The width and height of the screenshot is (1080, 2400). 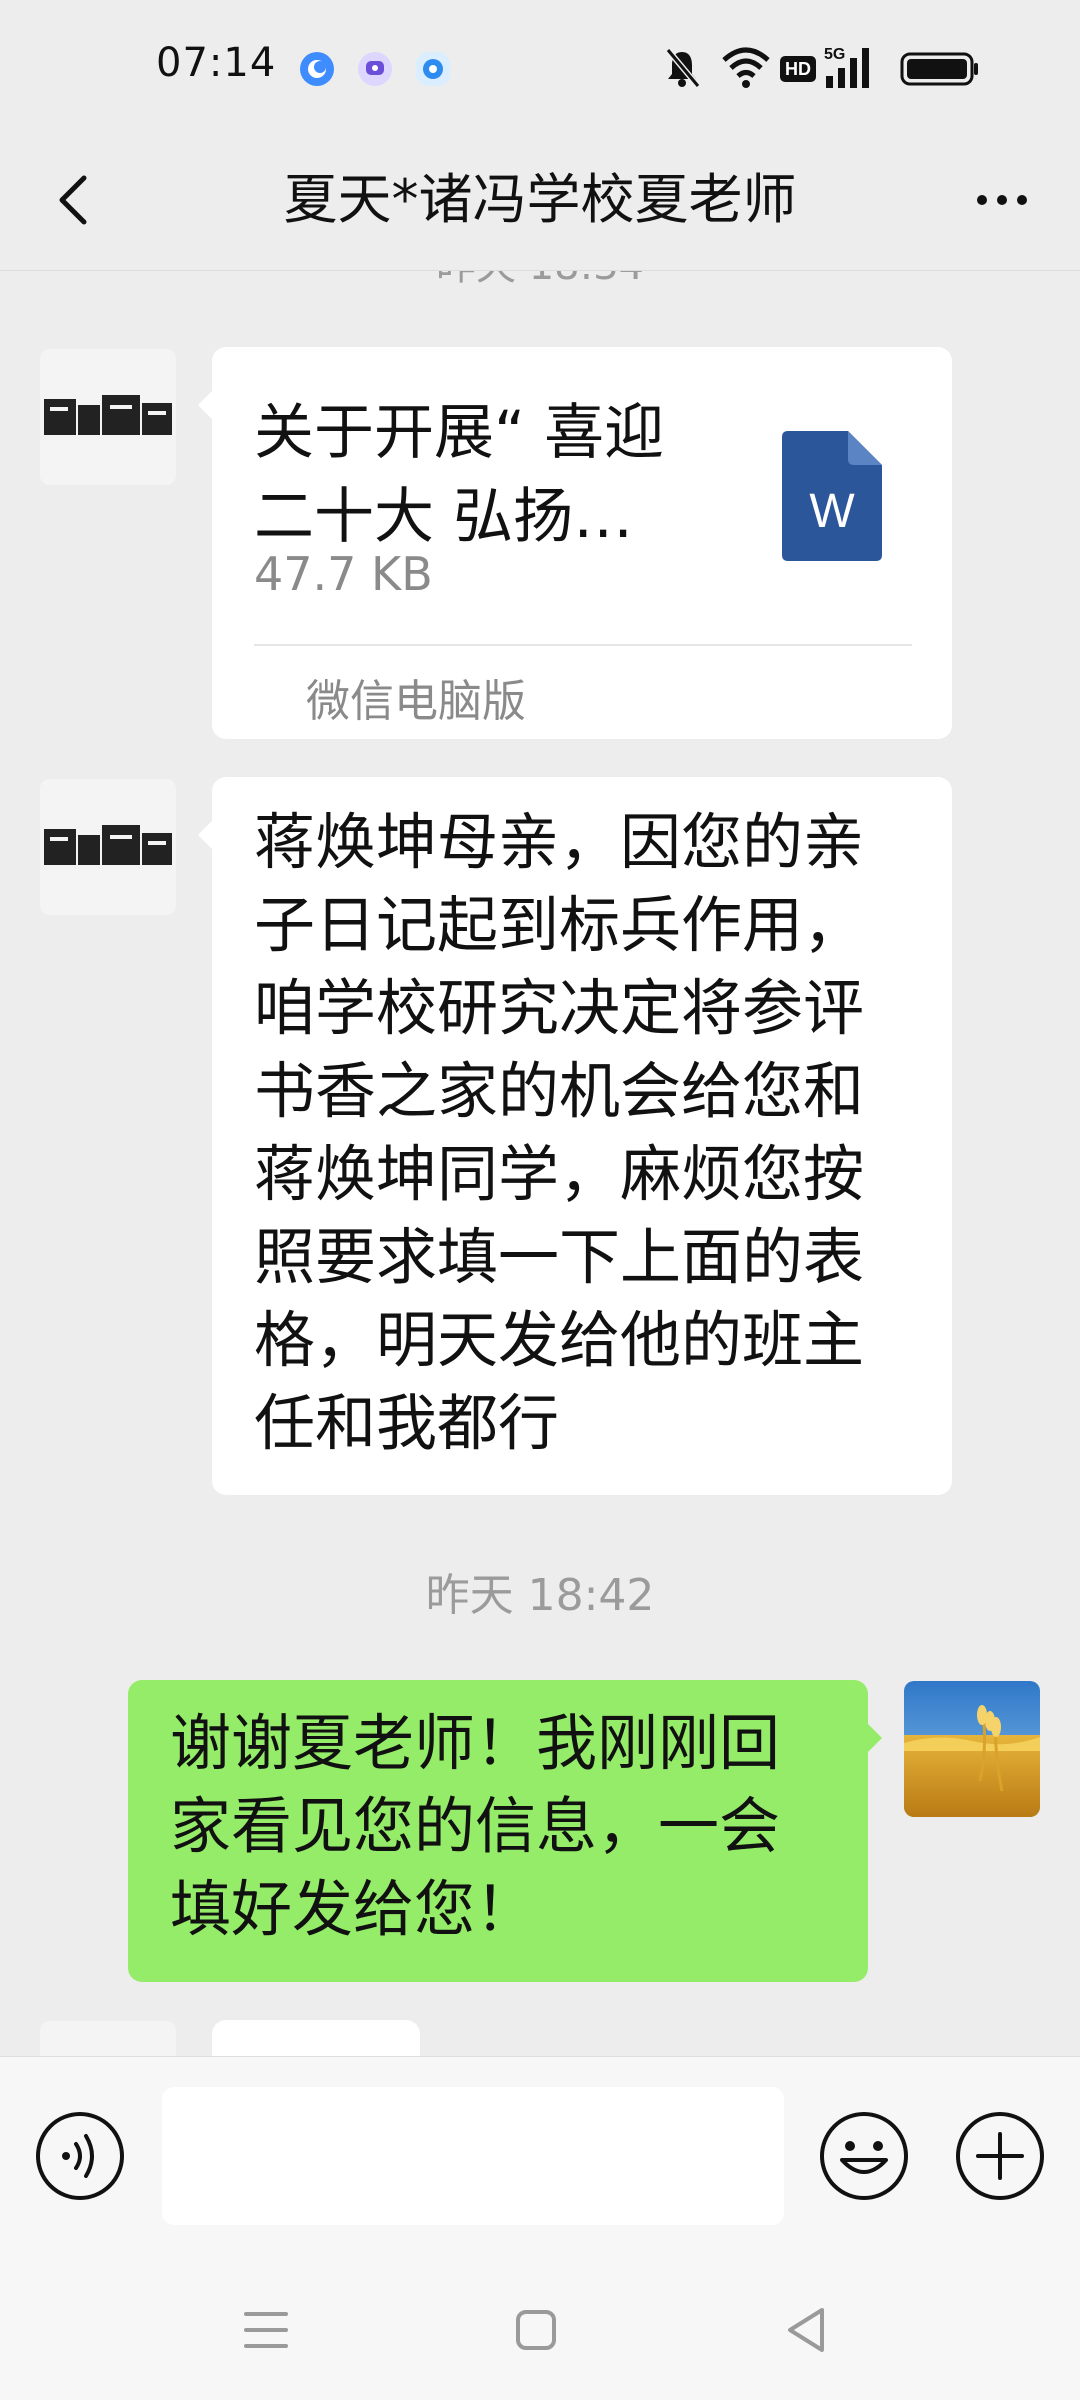 I want to click on chat-title: 夏天*诸冯学校夏老师, so click(x=540, y=199).